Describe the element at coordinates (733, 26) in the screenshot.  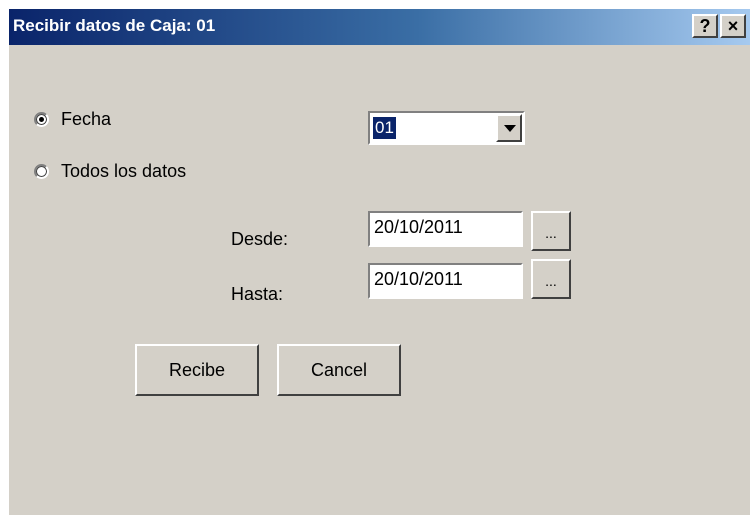
I see `close-button: ×` at that location.